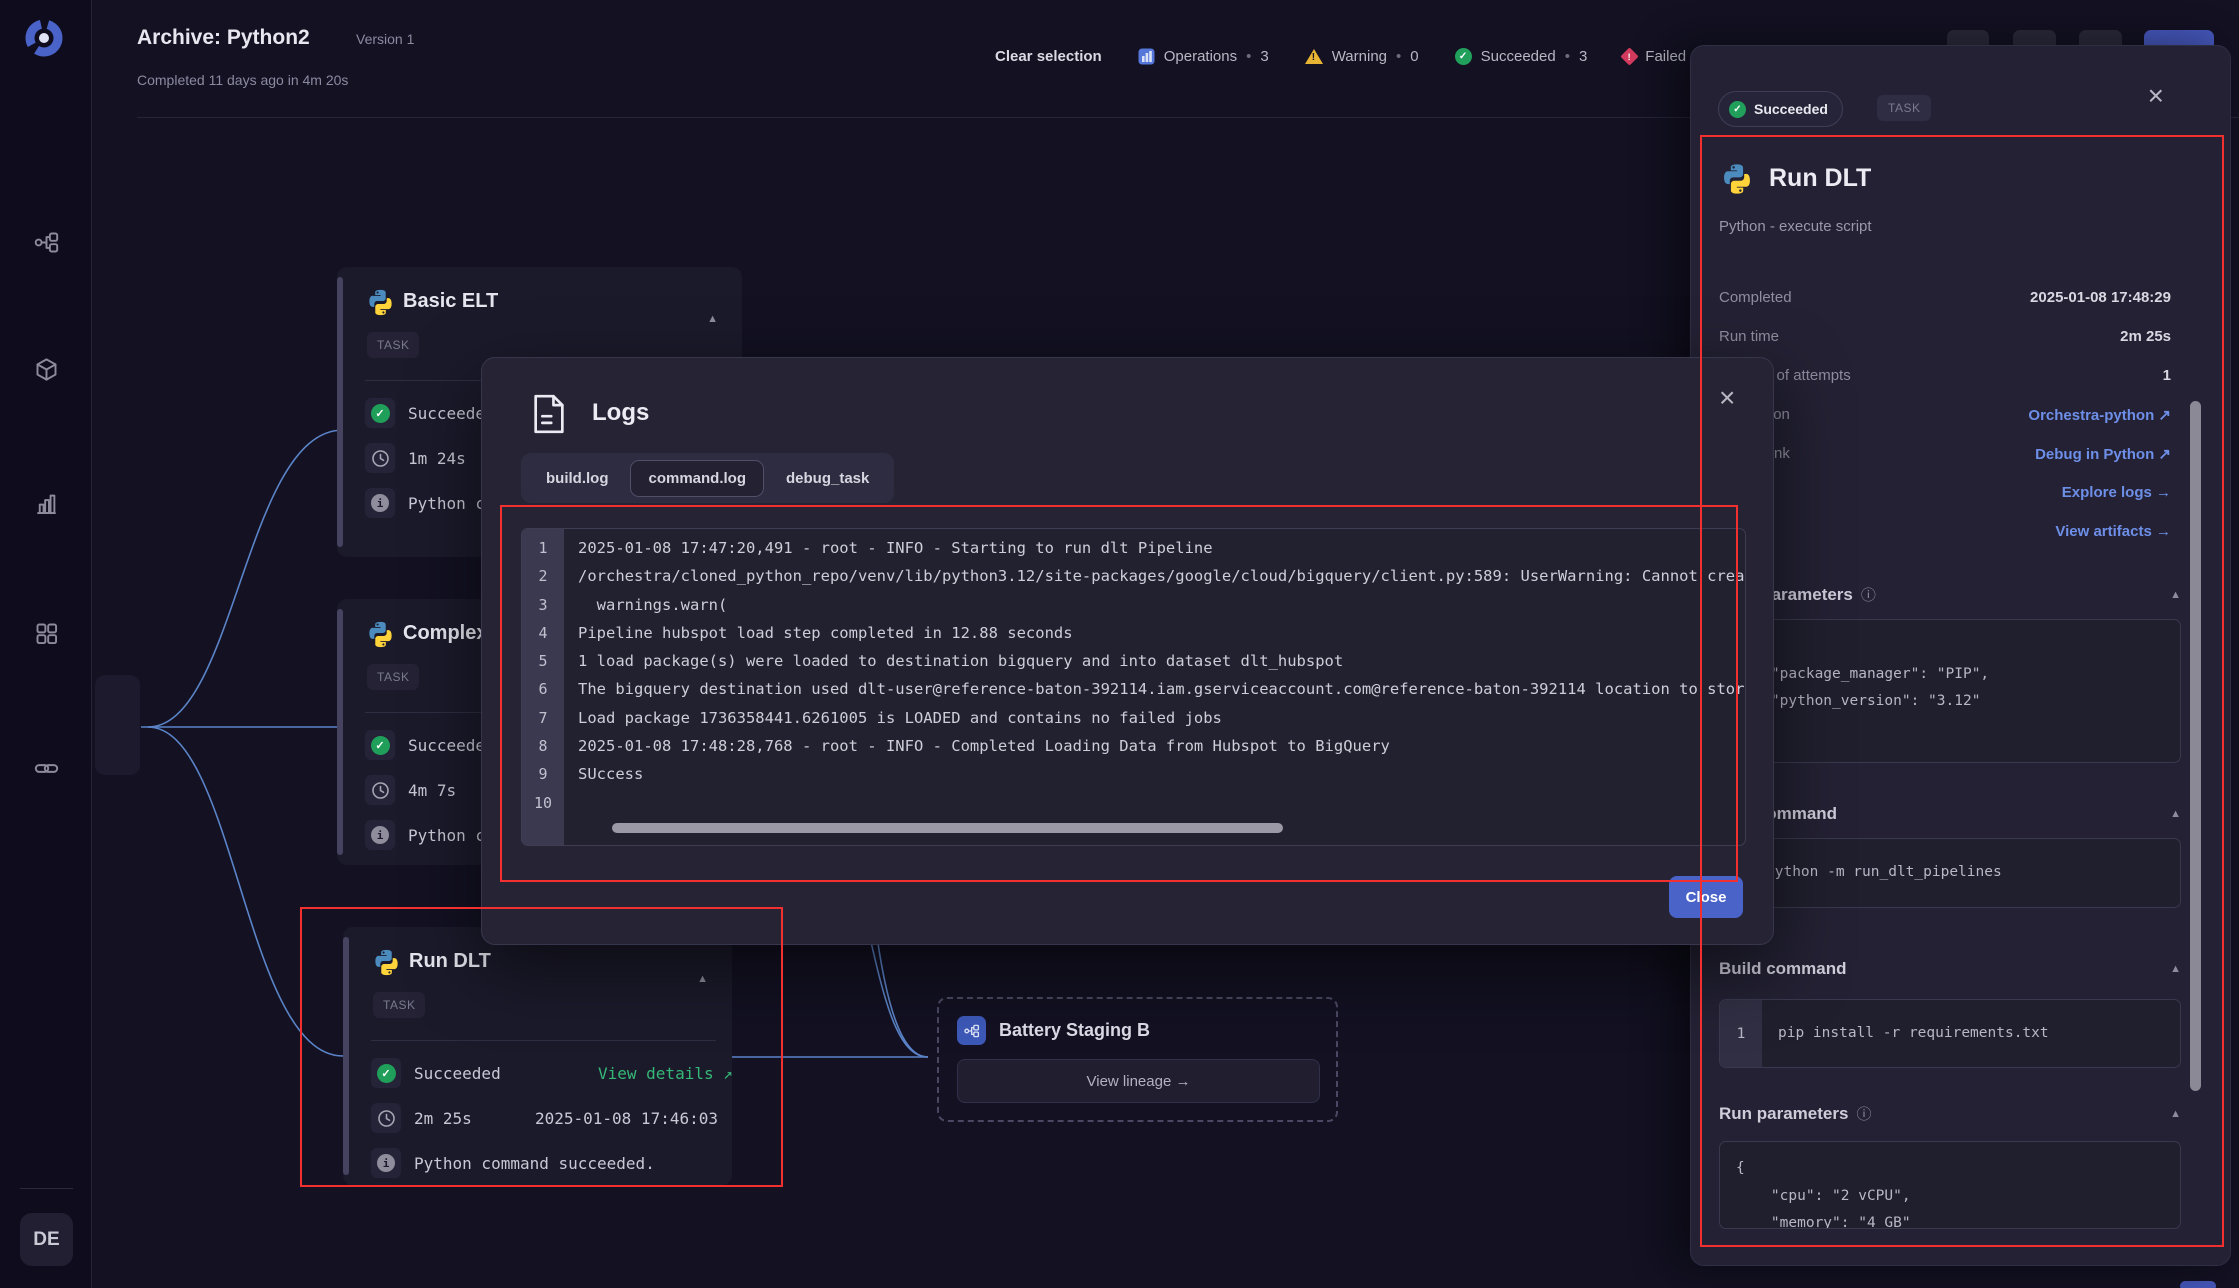  I want to click on integrations-cube-icon, so click(46, 369).